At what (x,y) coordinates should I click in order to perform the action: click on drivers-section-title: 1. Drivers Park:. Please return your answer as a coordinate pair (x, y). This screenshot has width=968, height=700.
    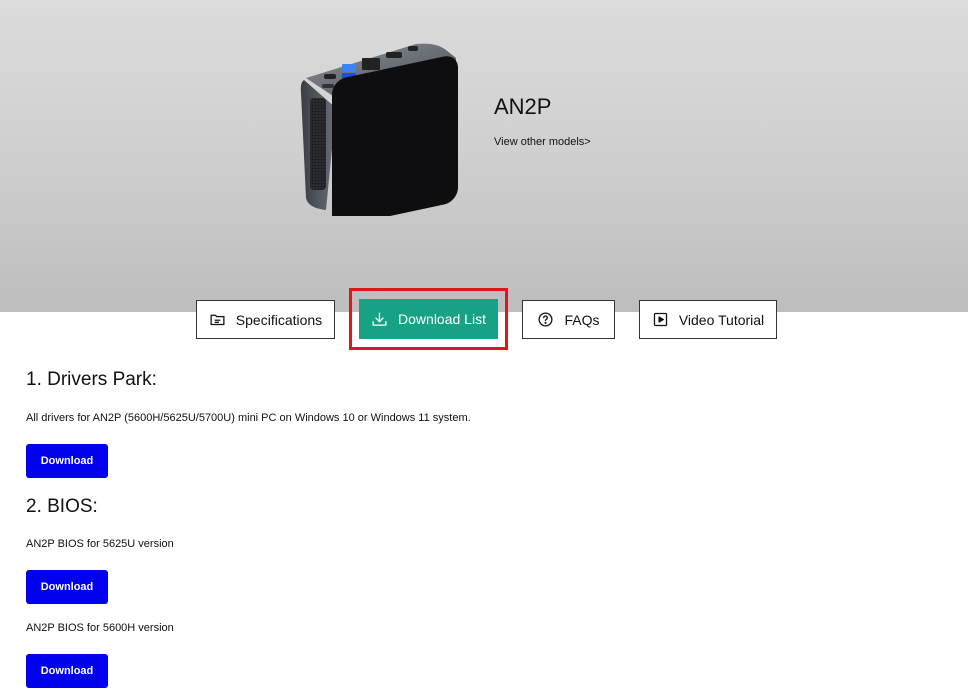
    Looking at the image, I should click on (91, 379).